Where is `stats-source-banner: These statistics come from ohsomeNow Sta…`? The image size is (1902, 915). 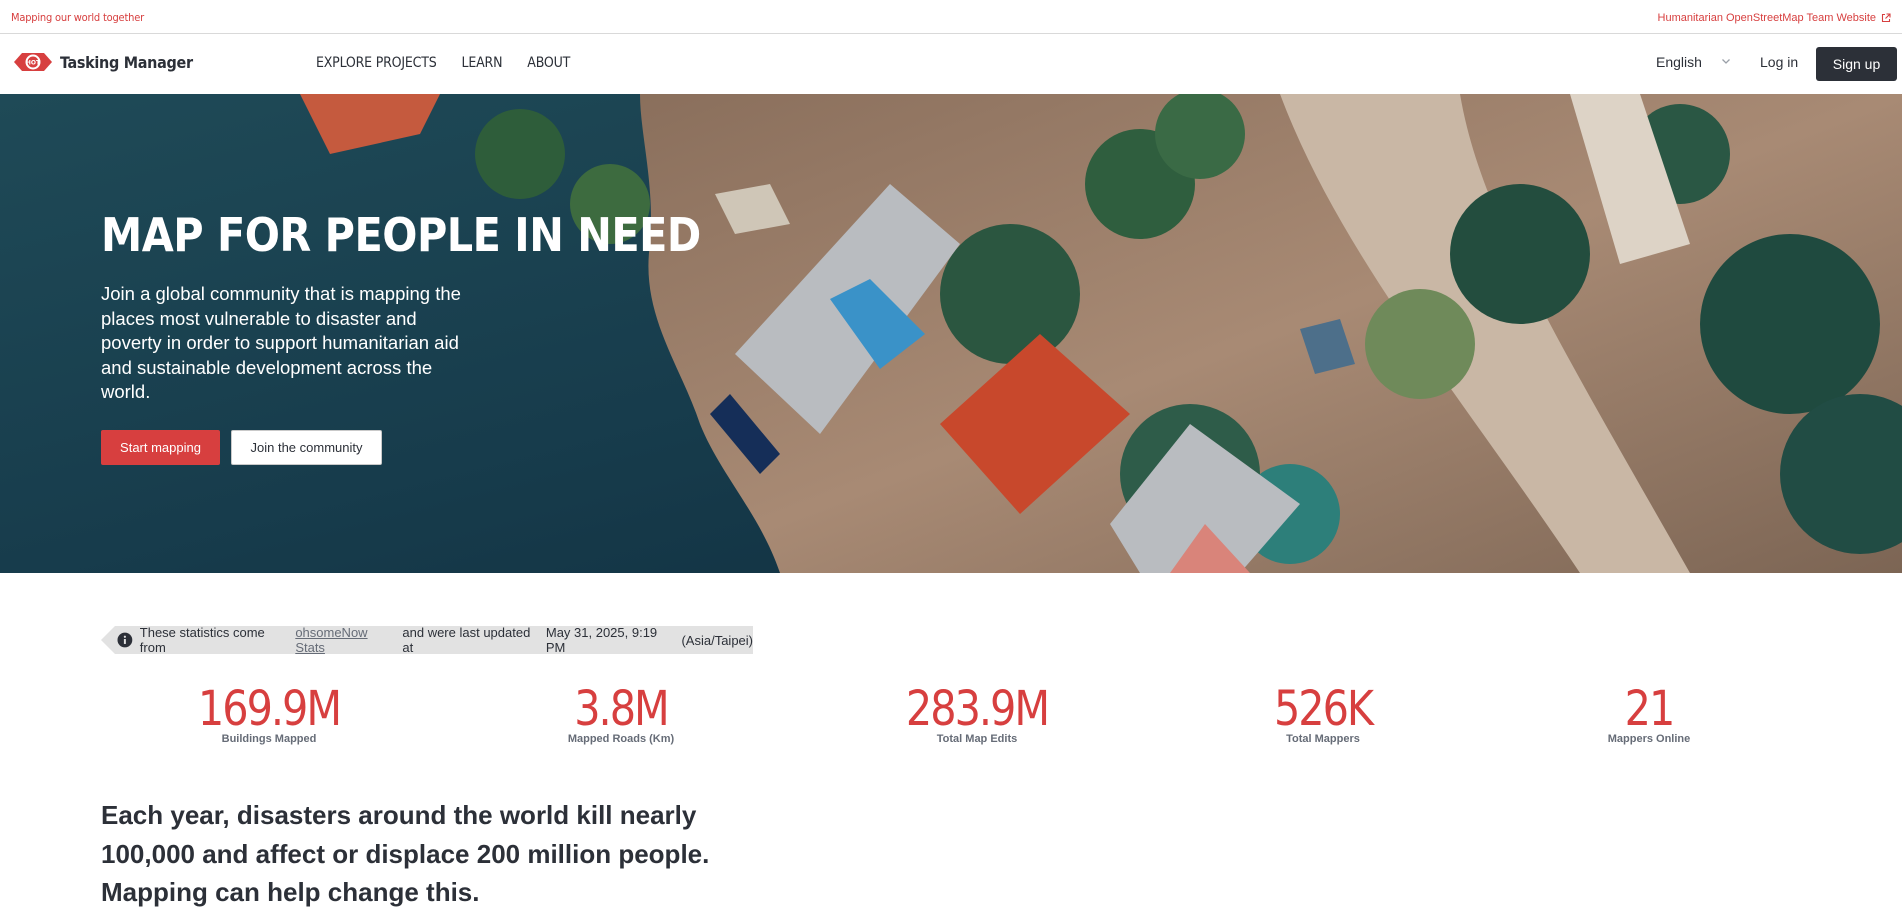
stats-source-banner: These statistics come from ohsomeNow Sta… is located at coordinates (427, 640).